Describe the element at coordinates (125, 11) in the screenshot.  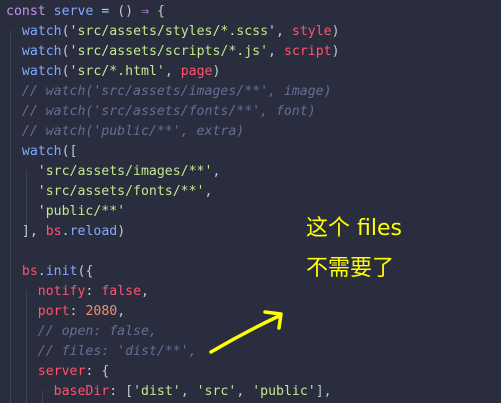
I see `code-token: ()` at that location.